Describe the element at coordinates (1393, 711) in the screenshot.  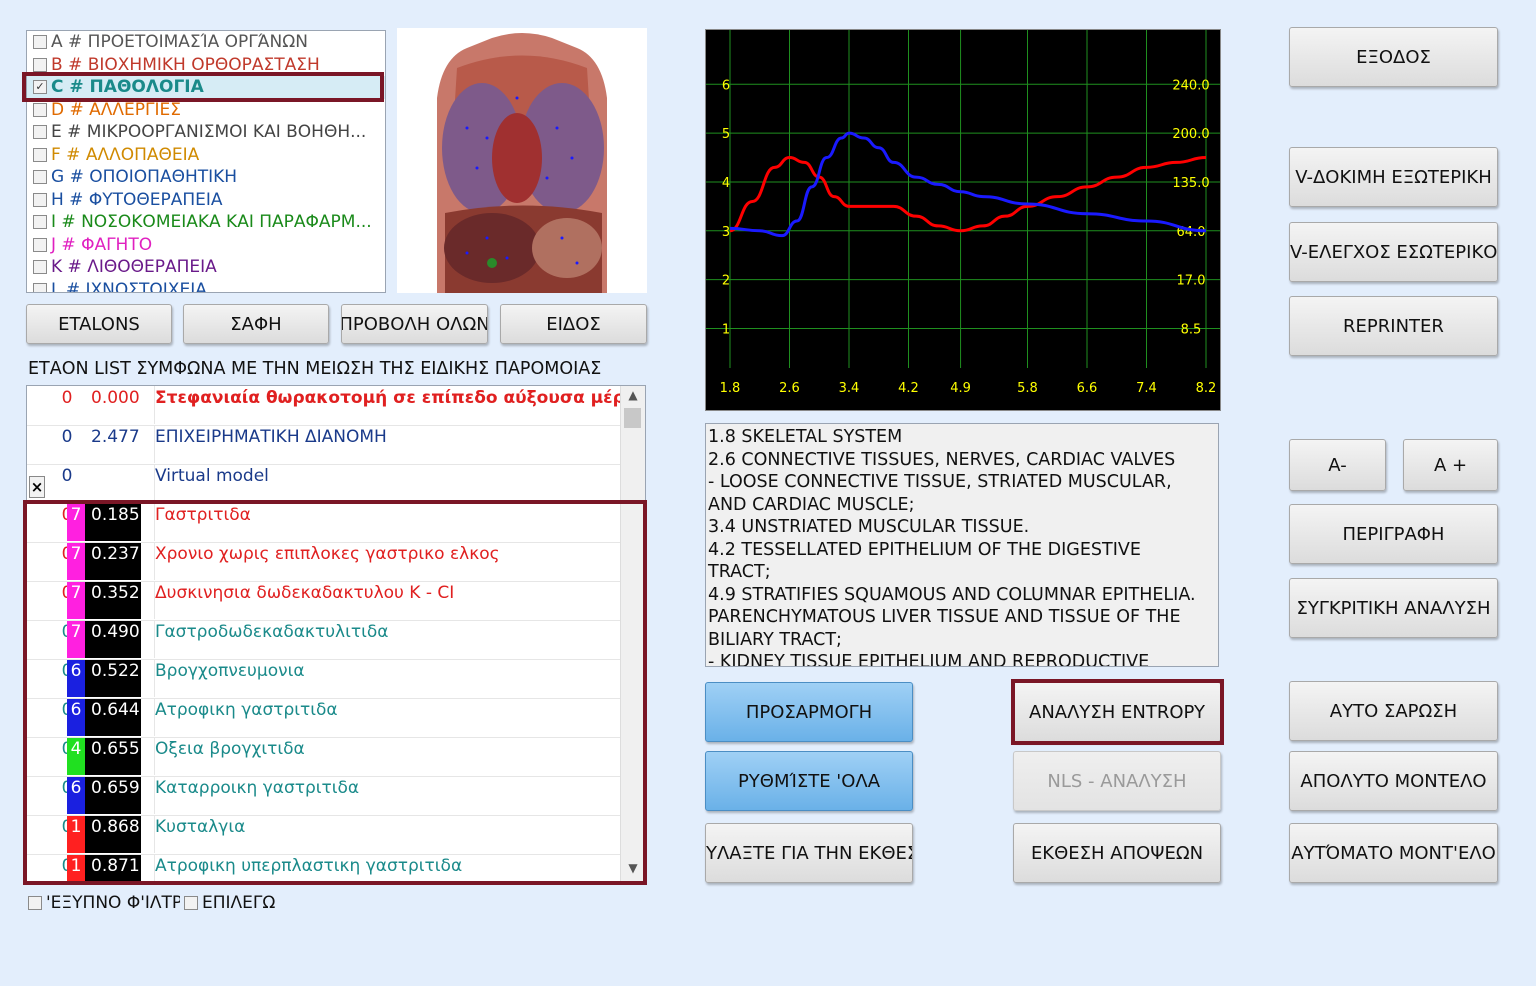
I see `auto-scan-button: ΑΥΤΟ ΣΑΡΩΣΗ` at that location.